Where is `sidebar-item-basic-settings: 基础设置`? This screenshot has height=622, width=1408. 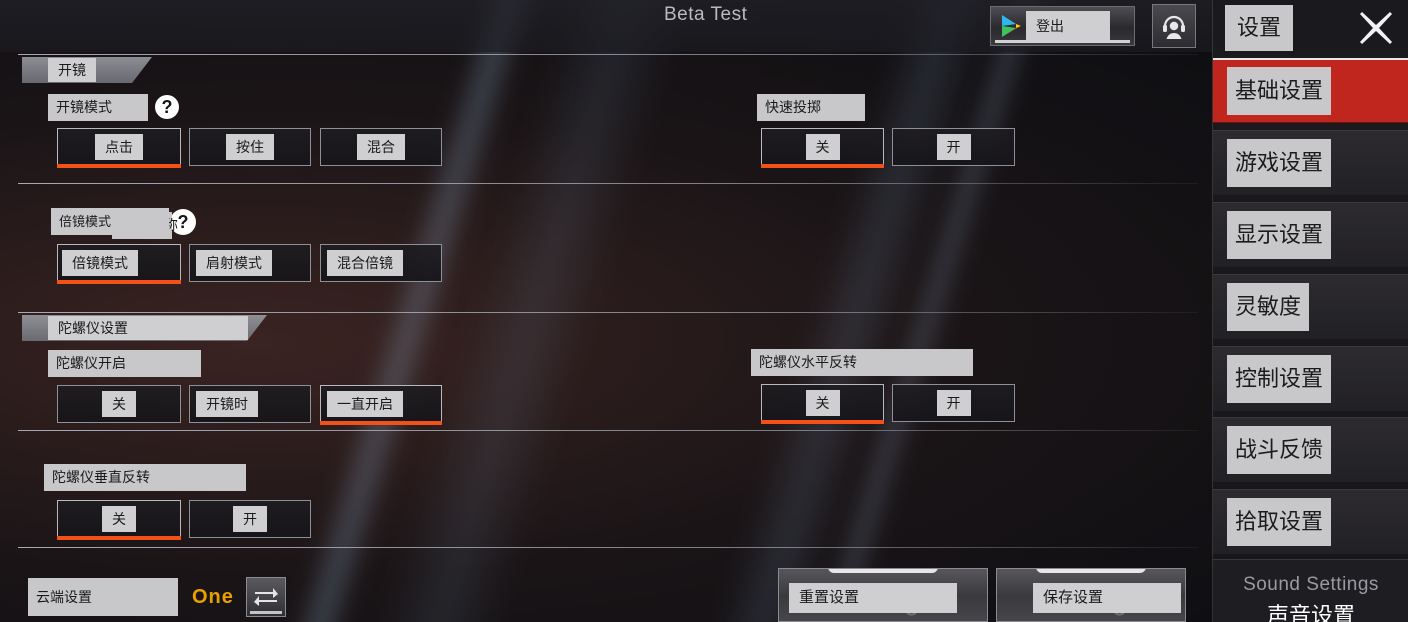
sidebar-item-basic-settings: 基础设置 is located at coordinates (1310, 90).